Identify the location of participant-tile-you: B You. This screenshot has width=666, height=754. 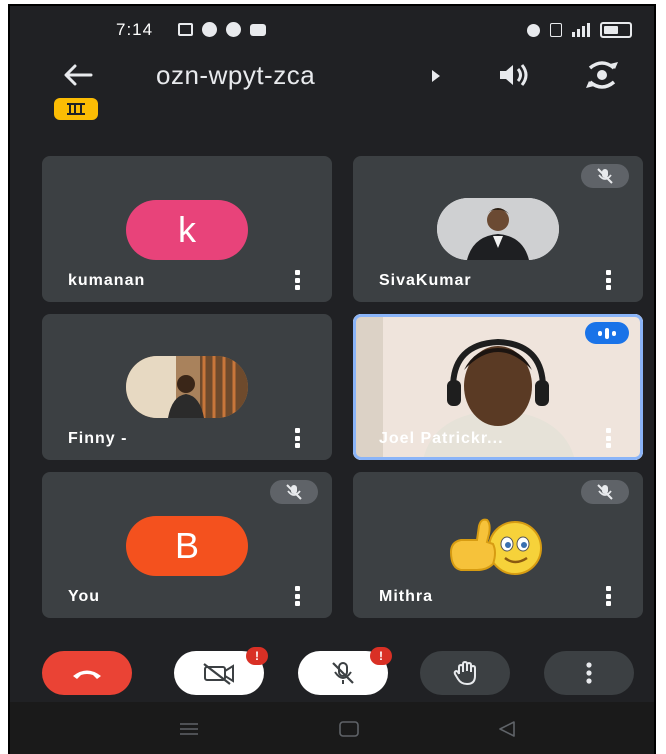
(187, 545).